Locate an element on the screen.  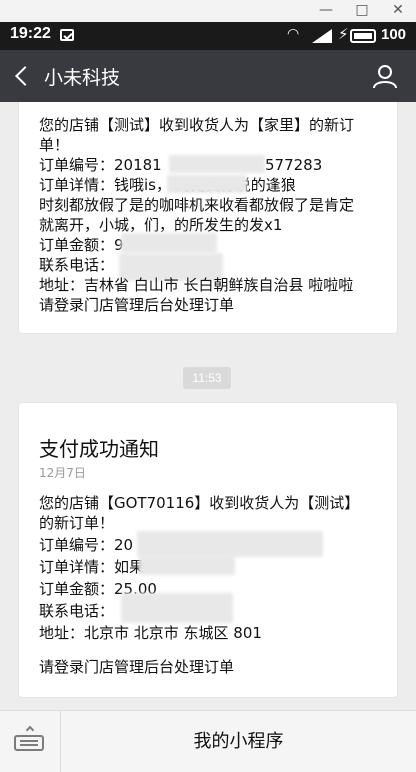
message-line: 地址：吉林省 白山市 长白朝鲜族自治县 啦啦啦 is located at coordinates (196, 285).